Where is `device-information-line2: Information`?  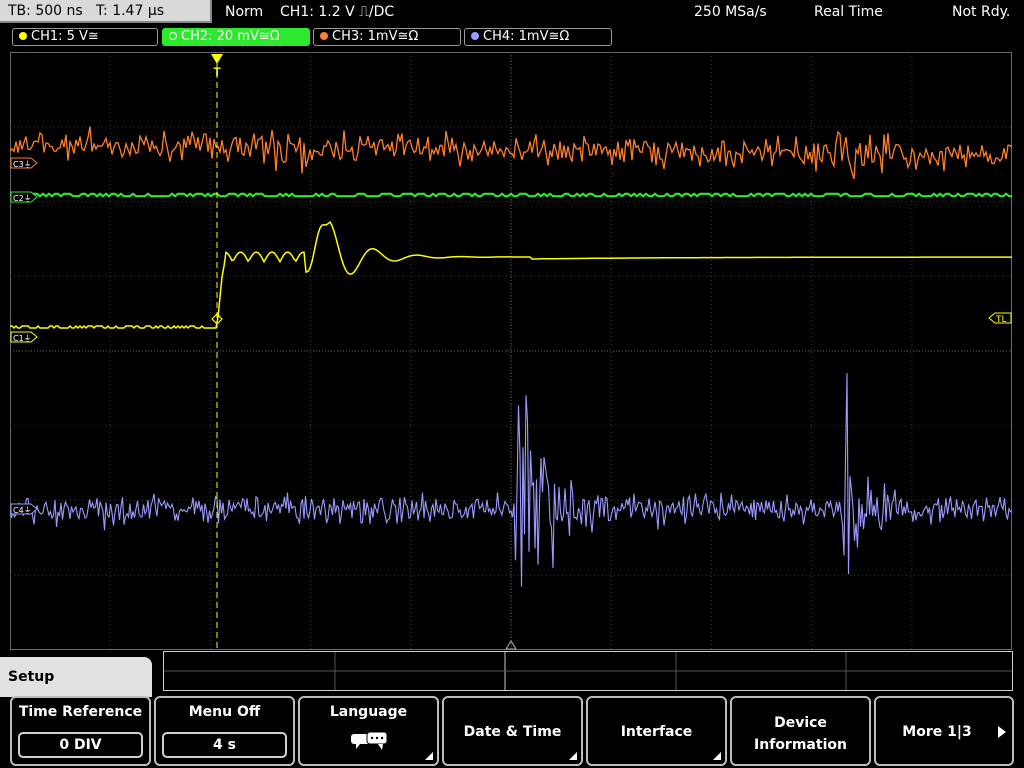
device-information-line2: Information is located at coordinates (800, 745).